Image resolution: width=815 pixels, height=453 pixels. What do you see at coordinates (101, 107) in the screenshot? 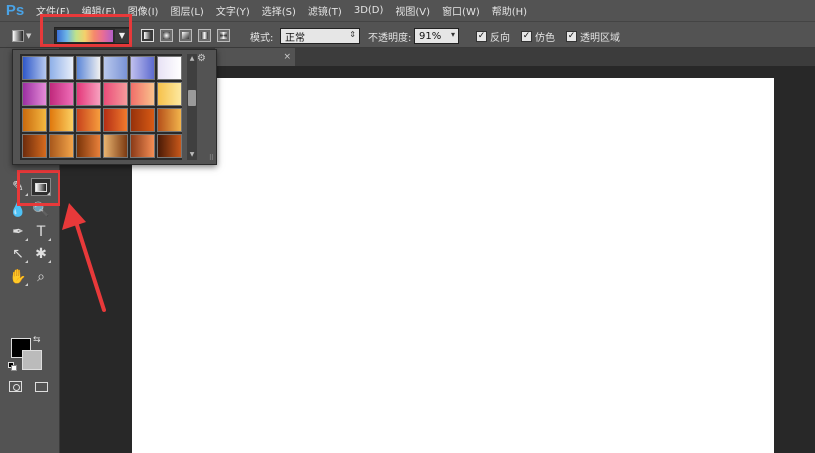
I see `gradient-preset-grid` at bounding box center [101, 107].